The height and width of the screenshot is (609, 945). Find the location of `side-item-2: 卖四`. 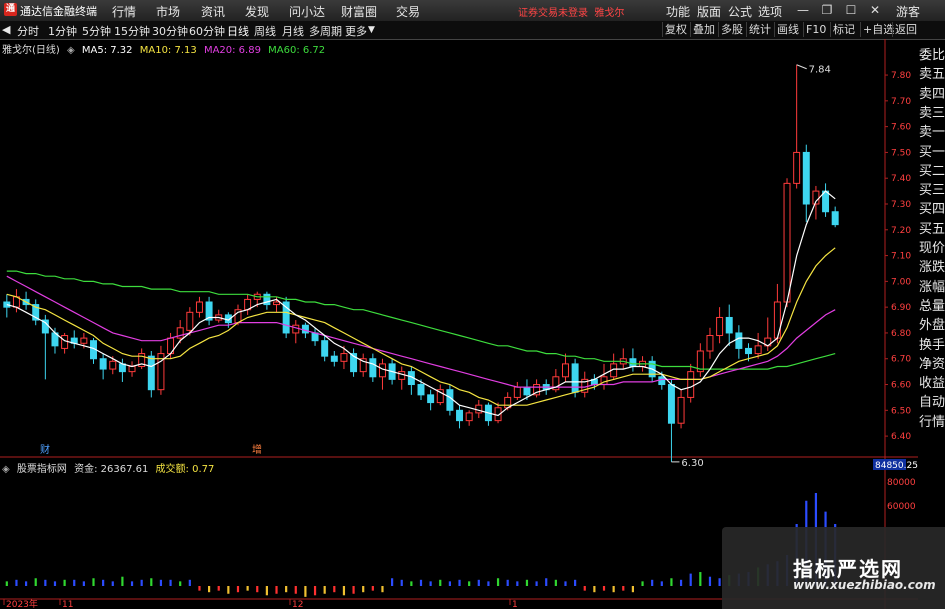

side-item-2: 卖四 is located at coordinates (932, 95).